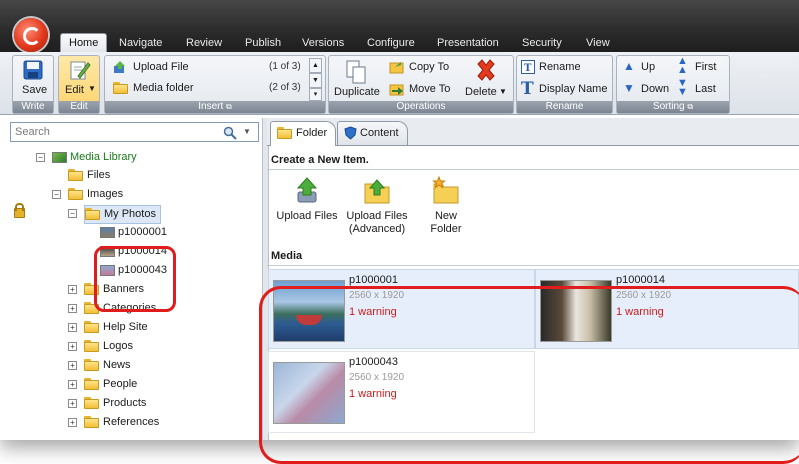 This screenshot has height=464, width=799. I want to click on tab-security: Security, so click(542, 43).